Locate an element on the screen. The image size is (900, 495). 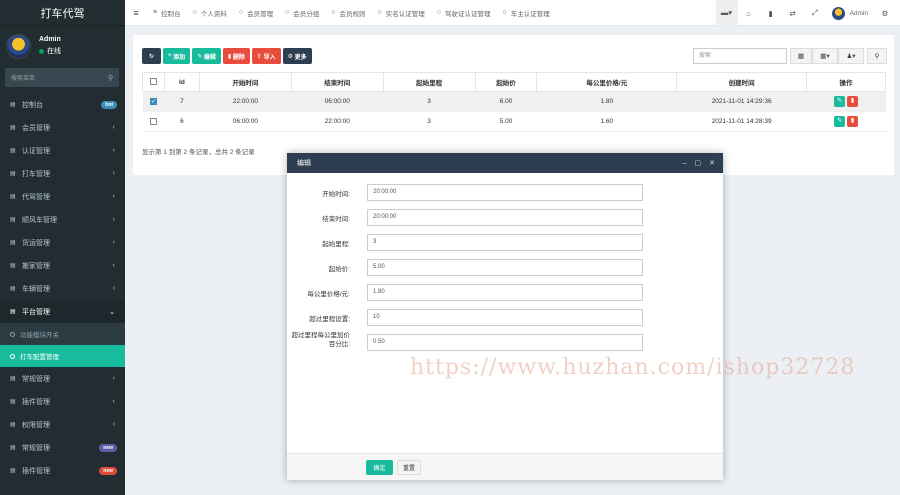
trash-icon: ▮ is located at coordinates (771, 13).